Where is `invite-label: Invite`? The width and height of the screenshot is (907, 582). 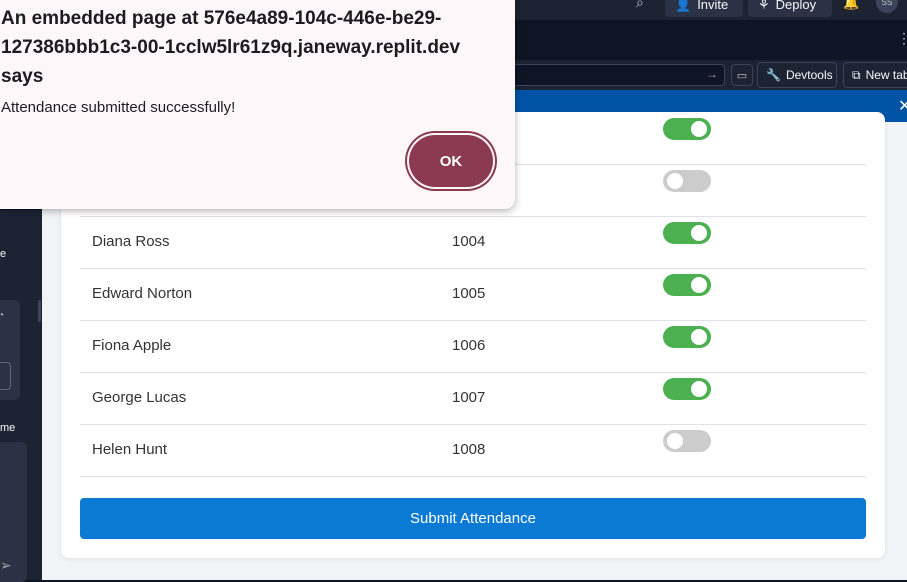 invite-label: Invite is located at coordinates (713, 6).